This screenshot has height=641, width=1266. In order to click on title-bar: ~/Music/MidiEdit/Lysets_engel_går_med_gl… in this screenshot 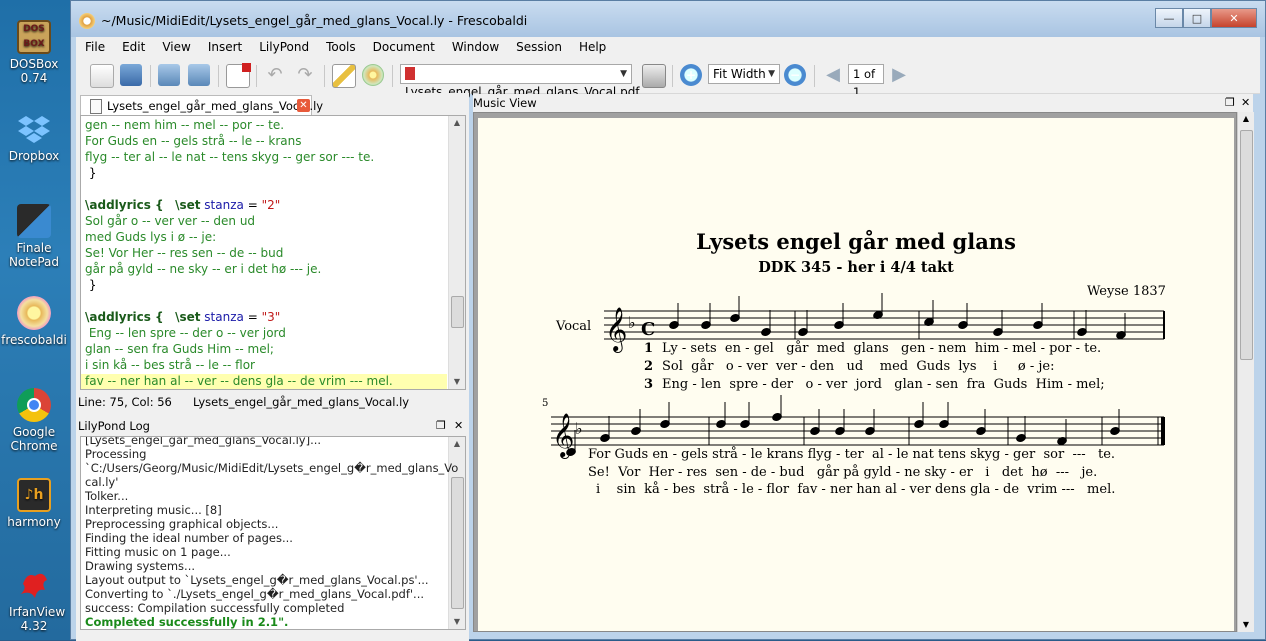, I will do `click(668, 19)`.